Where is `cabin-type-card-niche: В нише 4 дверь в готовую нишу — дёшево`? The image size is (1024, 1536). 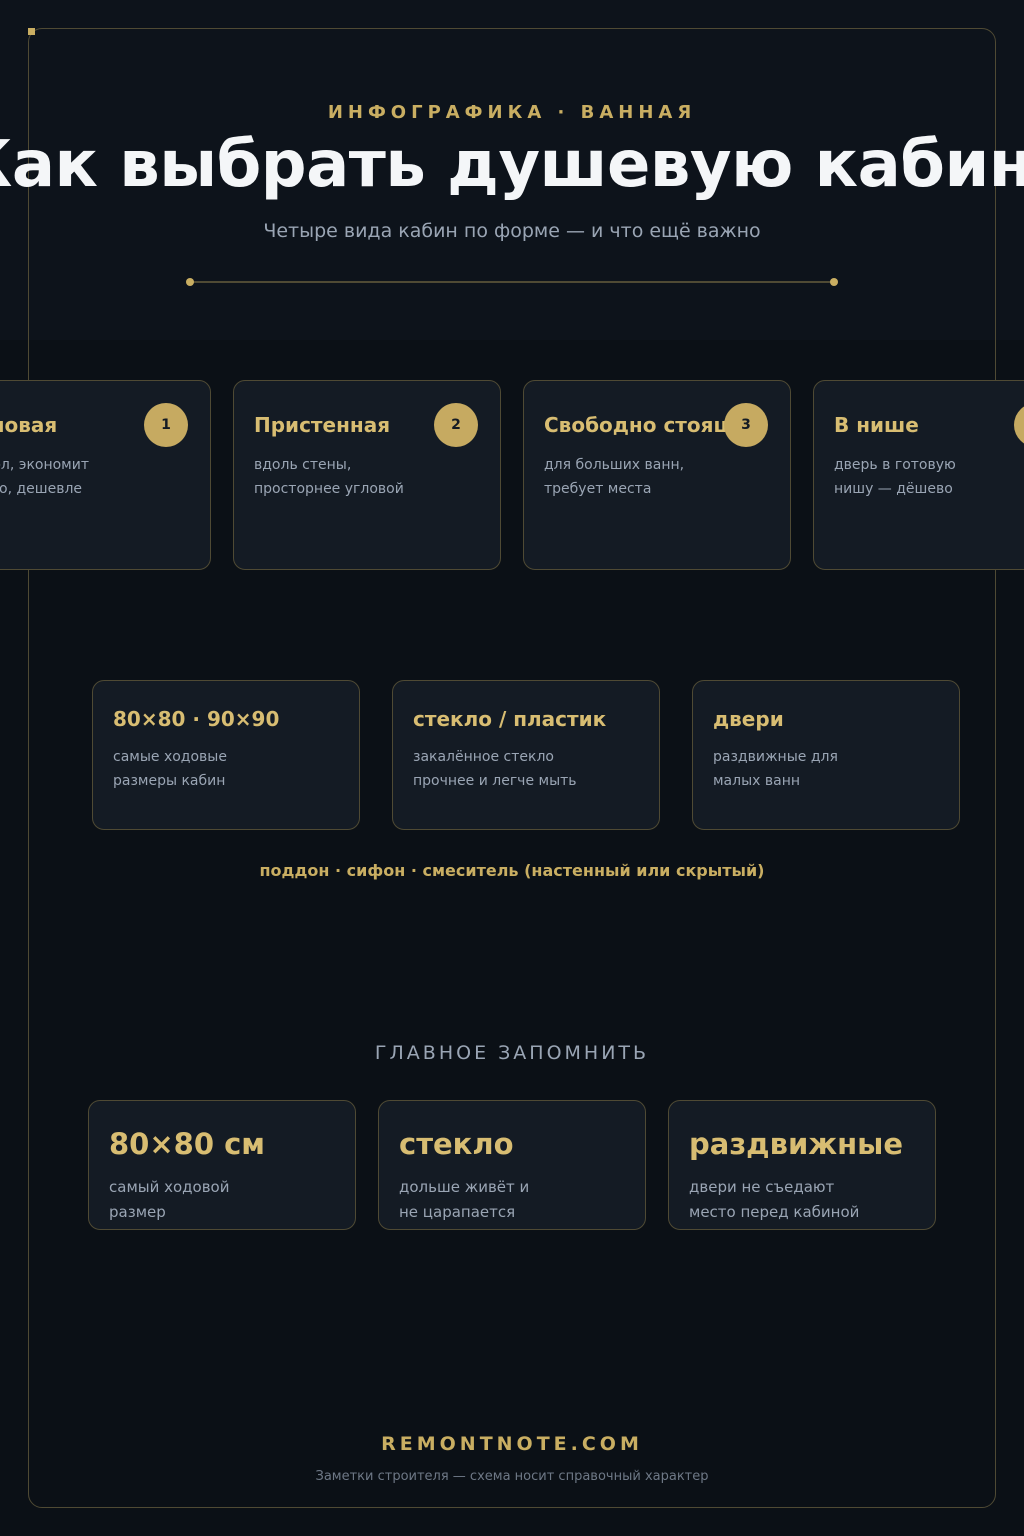 cabin-type-card-niche: В нише 4 дверь в готовую нишу — дёшево is located at coordinates (918, 475).